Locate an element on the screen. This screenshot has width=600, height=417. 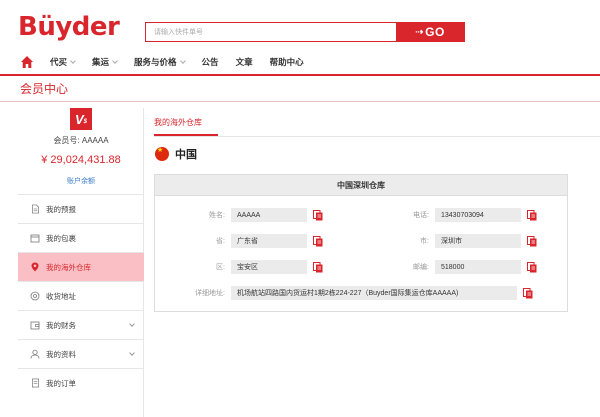
search-go-button: ⇢ GO is located at coordinates (430, 32).